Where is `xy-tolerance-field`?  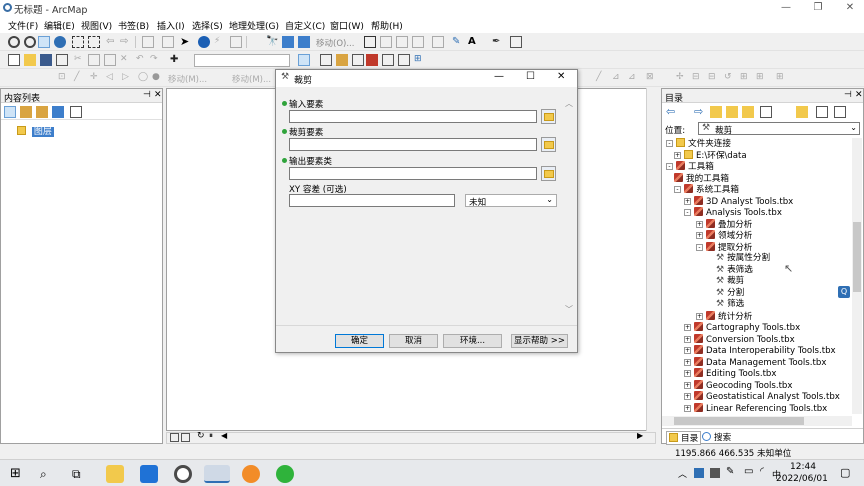
xy-tolerance-field is located at coordinates (372, 200).